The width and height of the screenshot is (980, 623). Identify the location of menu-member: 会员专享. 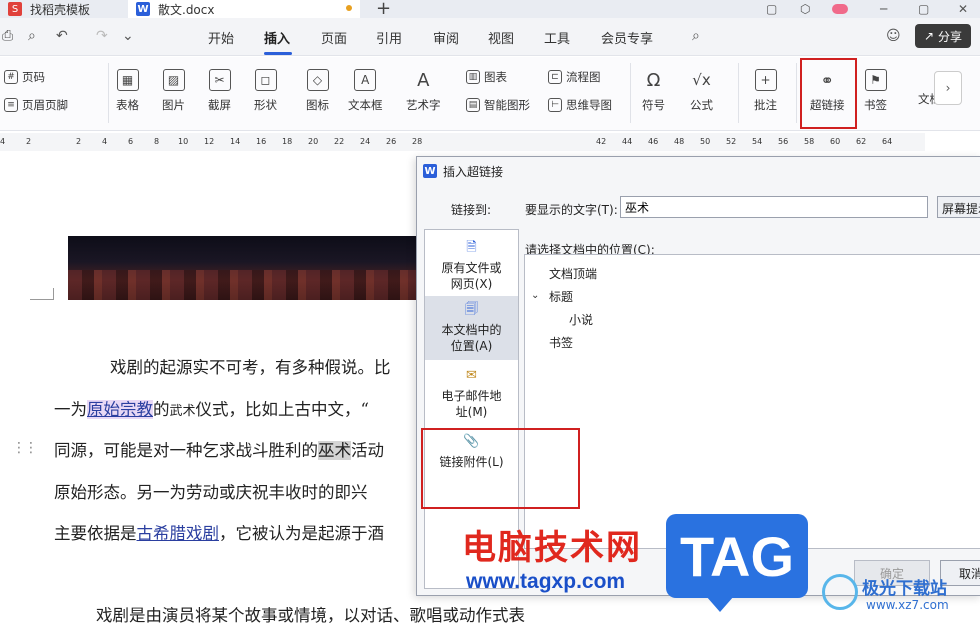
(627, 37).